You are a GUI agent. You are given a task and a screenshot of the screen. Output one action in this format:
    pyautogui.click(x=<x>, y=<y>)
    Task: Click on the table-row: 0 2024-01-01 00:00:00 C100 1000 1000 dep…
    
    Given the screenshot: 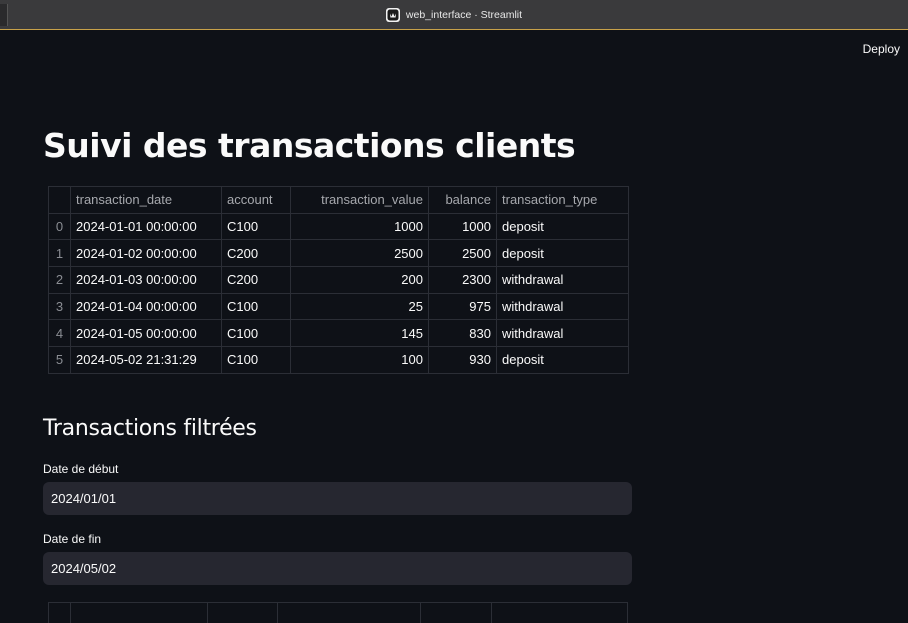 What is the action you would take?
    pyautogui.click(x=338, y=226)
    